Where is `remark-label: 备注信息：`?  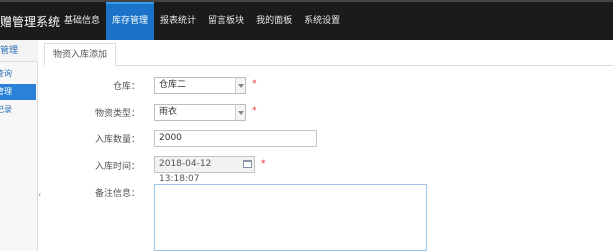 remark-label: 备注信息： is located at coordinates (117, 194).